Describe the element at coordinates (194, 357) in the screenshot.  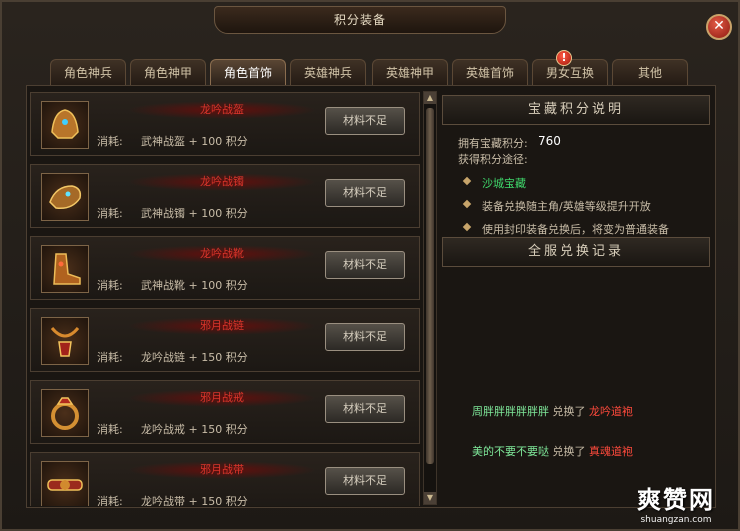
I see `cost-text: 龙吟战链 + 150 积分` at that location.